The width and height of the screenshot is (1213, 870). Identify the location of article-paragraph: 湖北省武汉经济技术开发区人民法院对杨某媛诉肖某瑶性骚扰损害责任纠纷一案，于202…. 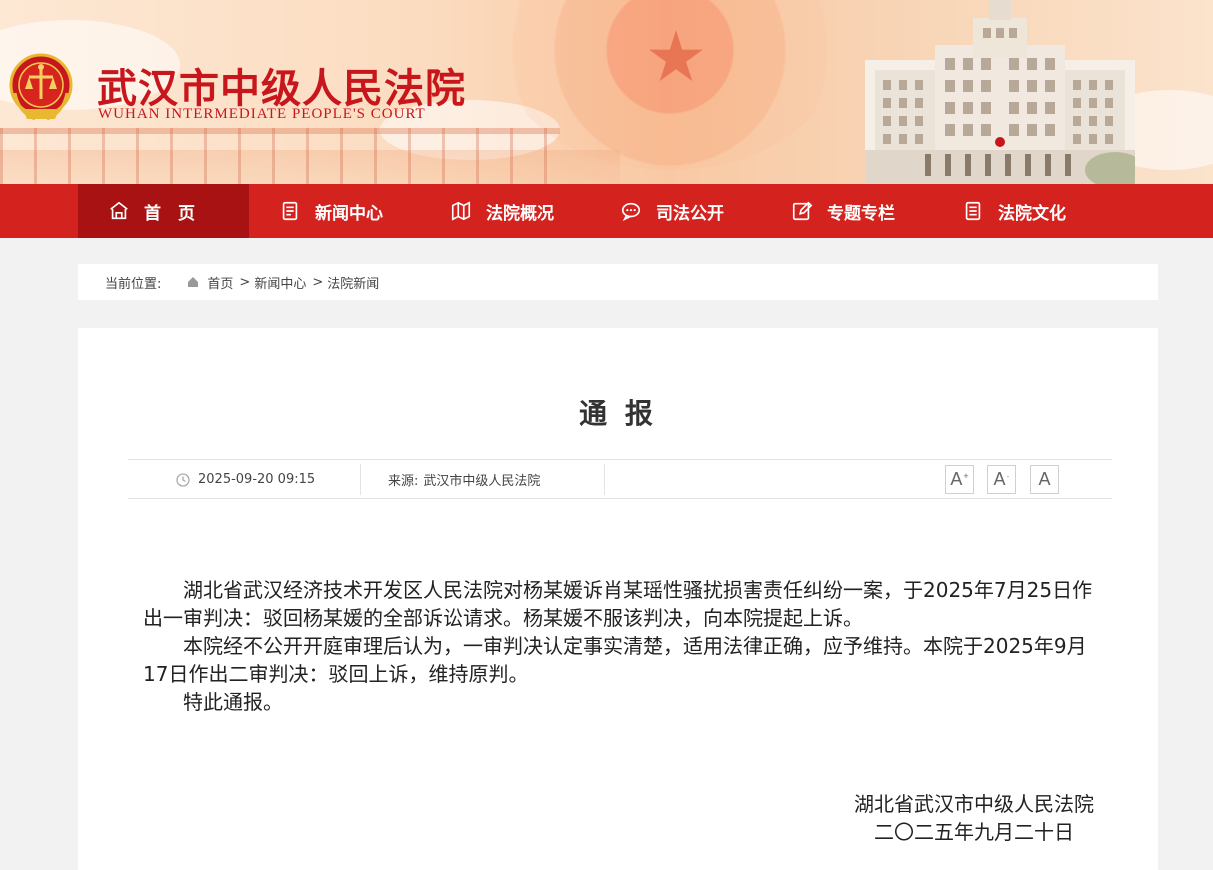
(618, 604).